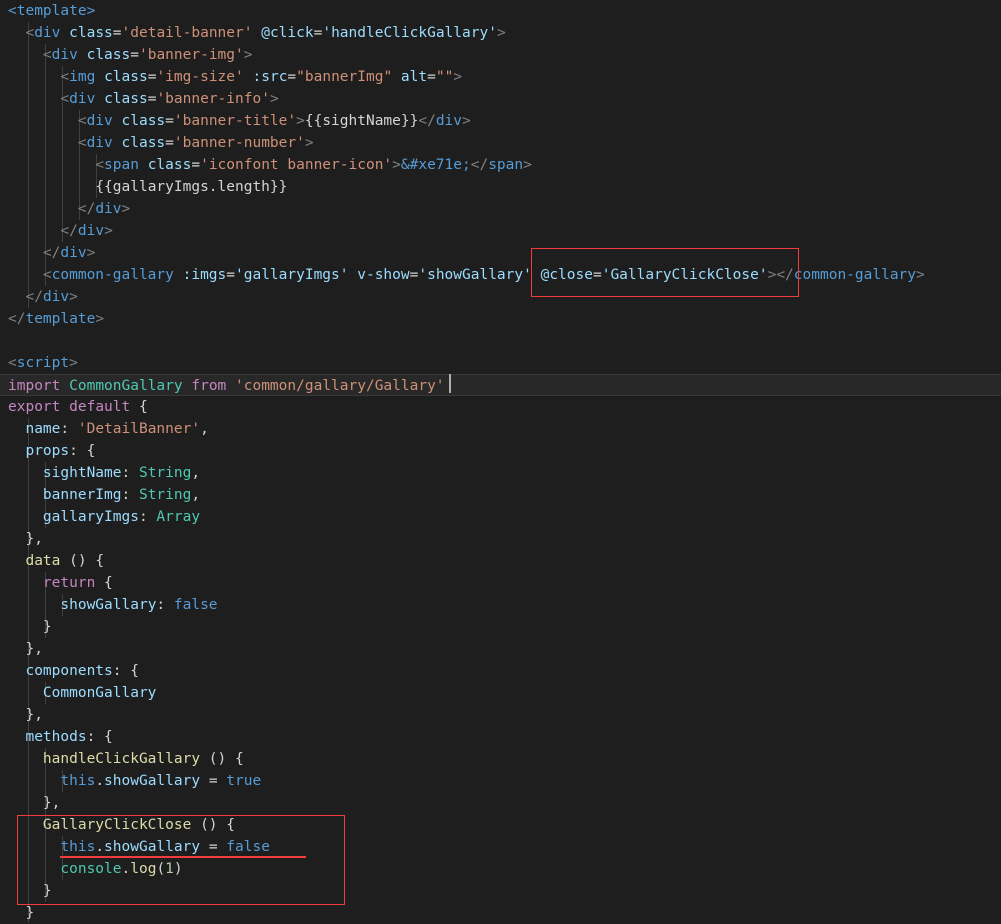 This screenshot has height=924, width=1001. What do you see at coordinates (500, 759) in the screenshot?
I see `code-line: handleClickGallary () {` at bounding box center [500, 759].